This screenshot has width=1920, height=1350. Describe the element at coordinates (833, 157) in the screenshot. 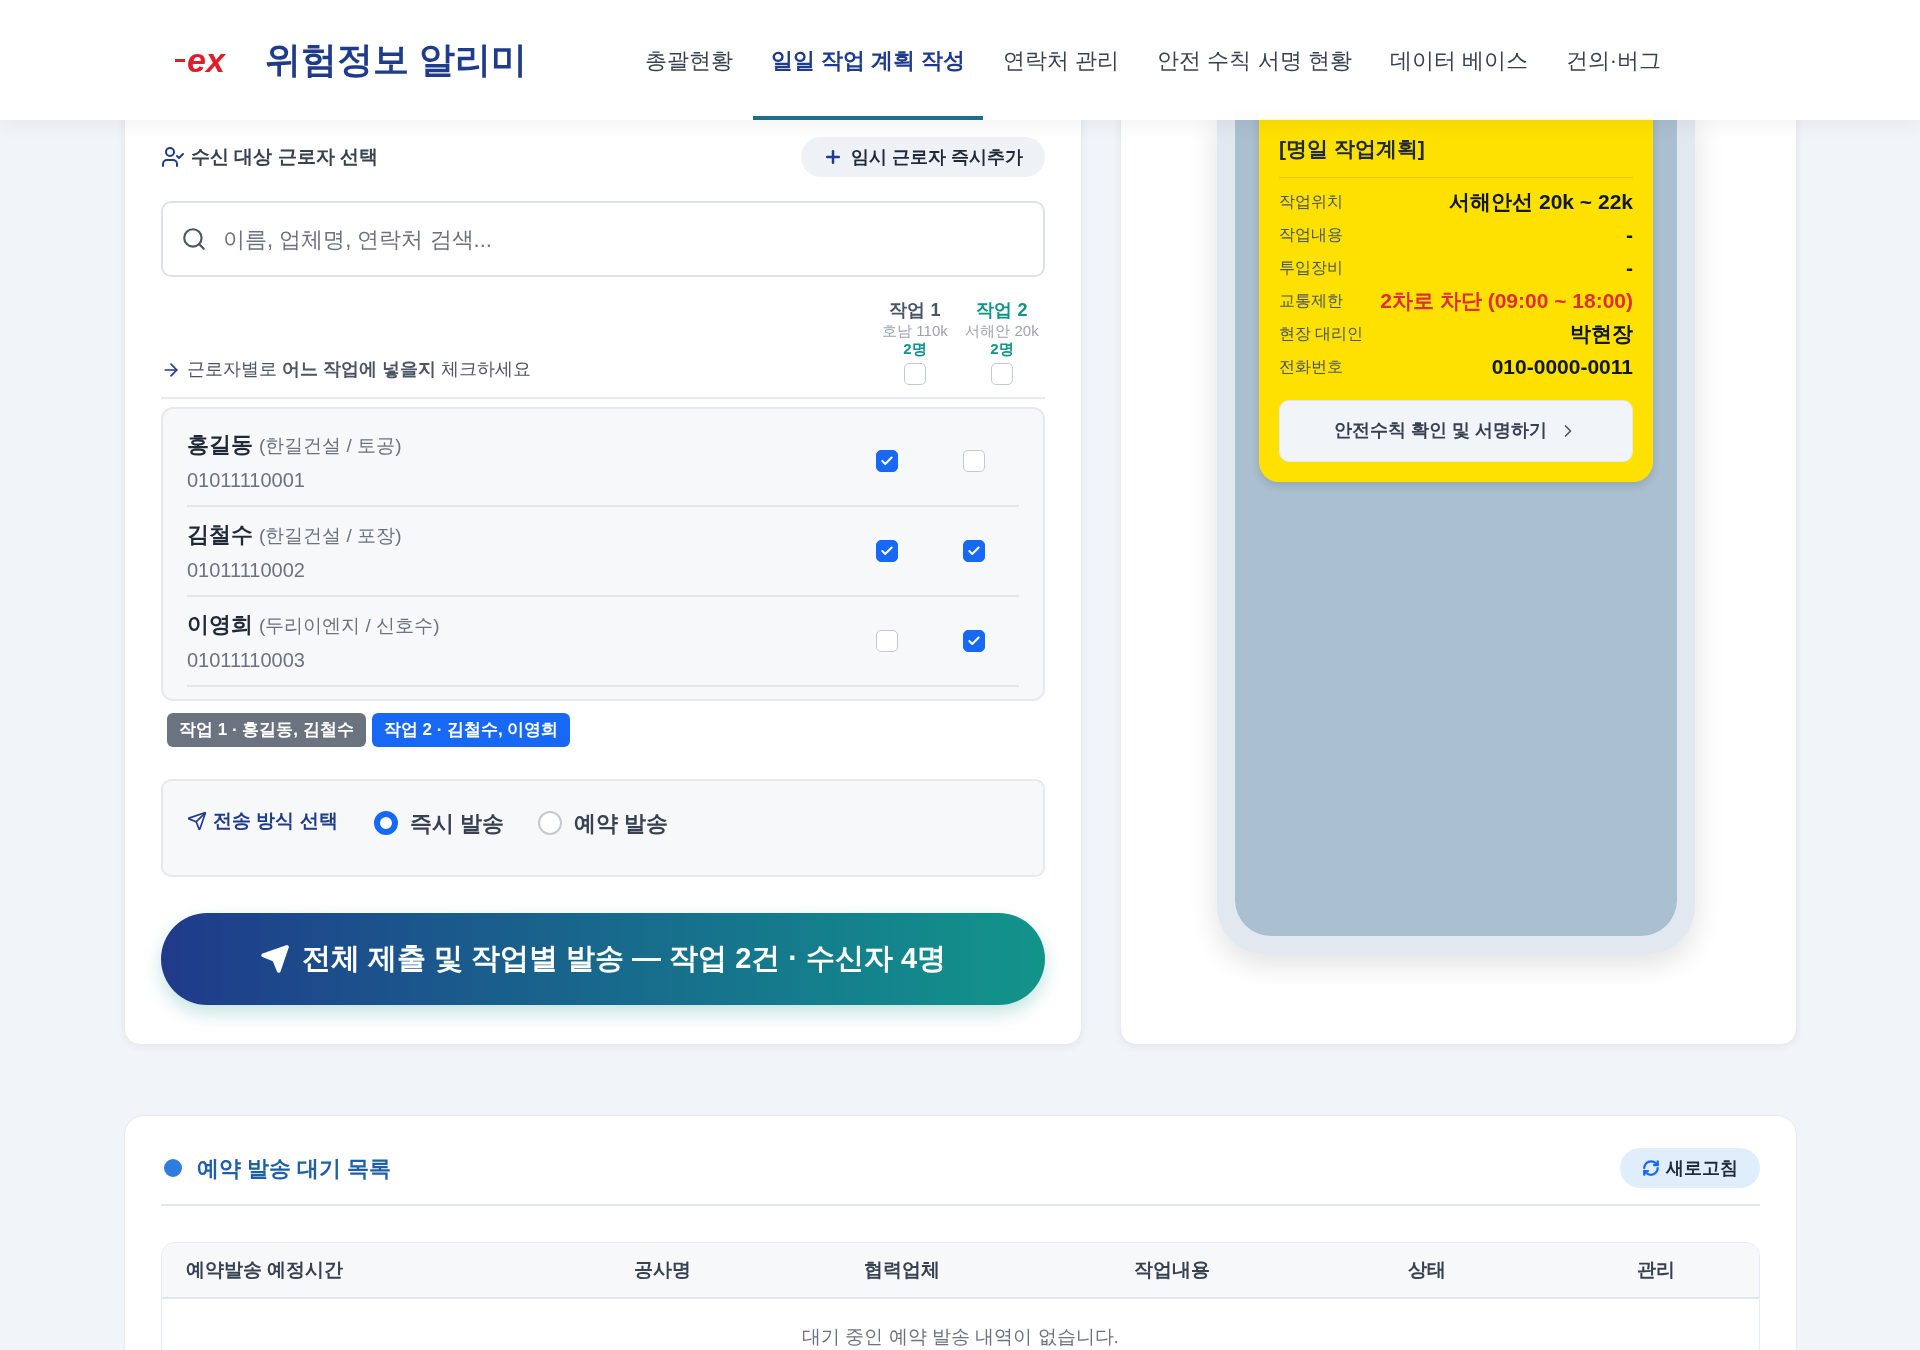

I see `plus-icon` at that location.